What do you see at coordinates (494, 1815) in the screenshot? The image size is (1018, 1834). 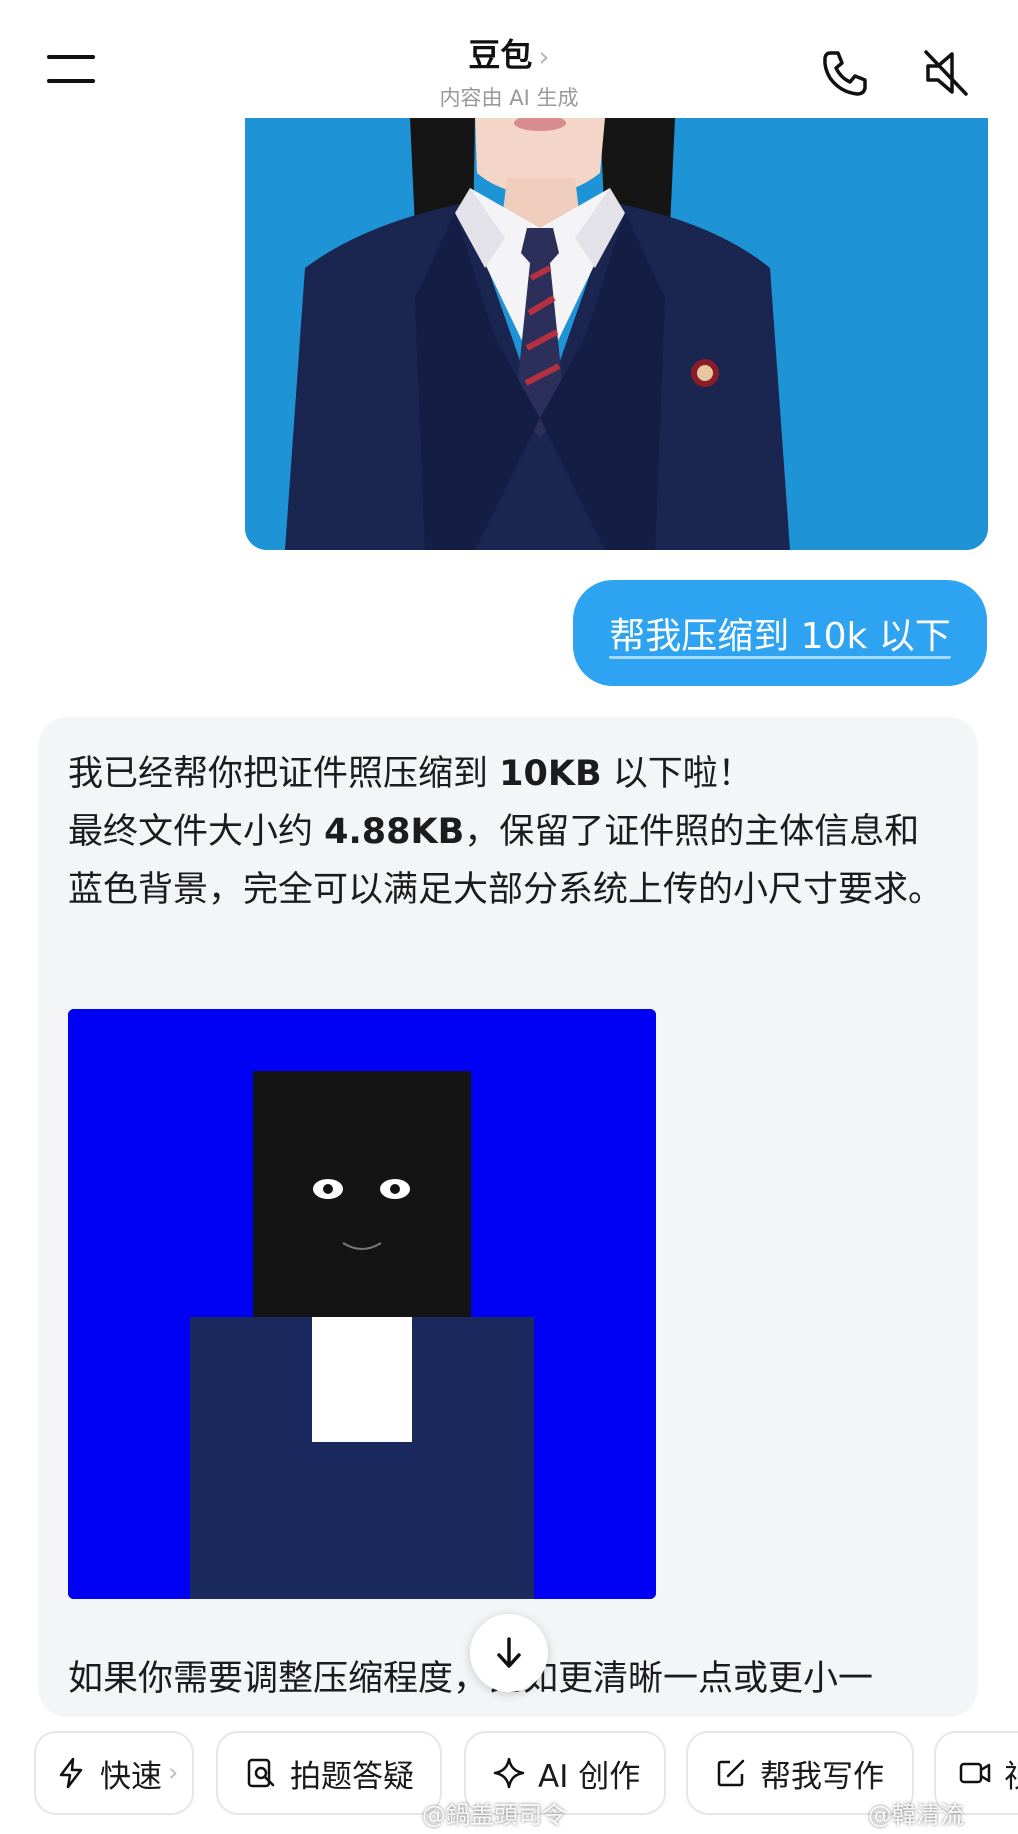 I see `watermark-left: @鍋盖頭司令` at bounding box center [494, 1815].